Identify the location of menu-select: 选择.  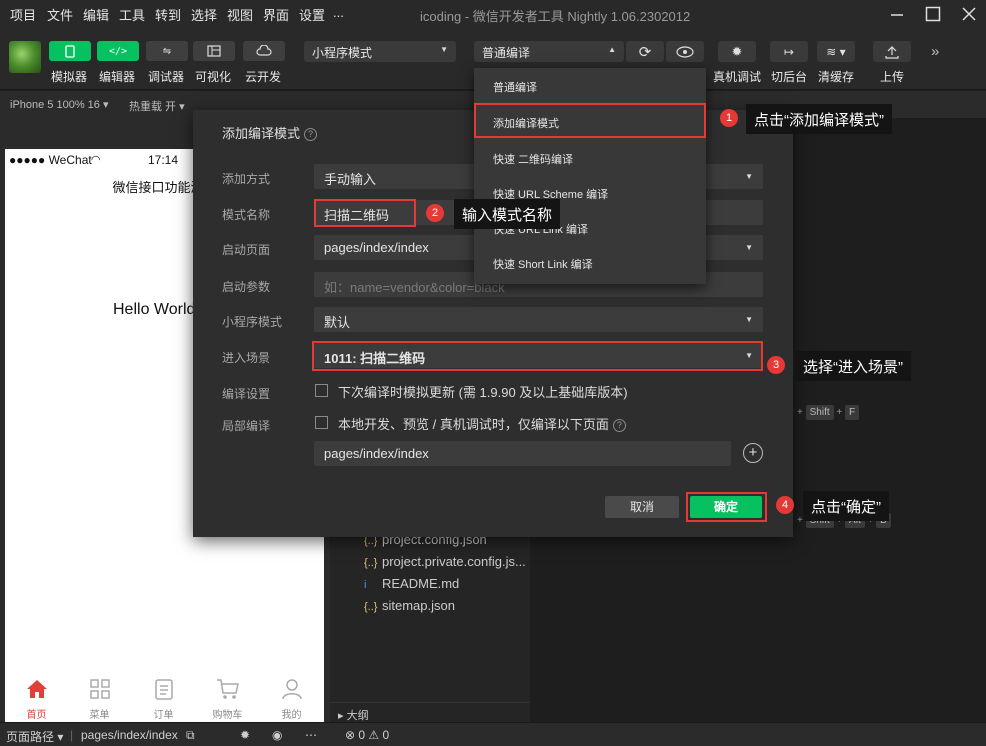
(204, 14).